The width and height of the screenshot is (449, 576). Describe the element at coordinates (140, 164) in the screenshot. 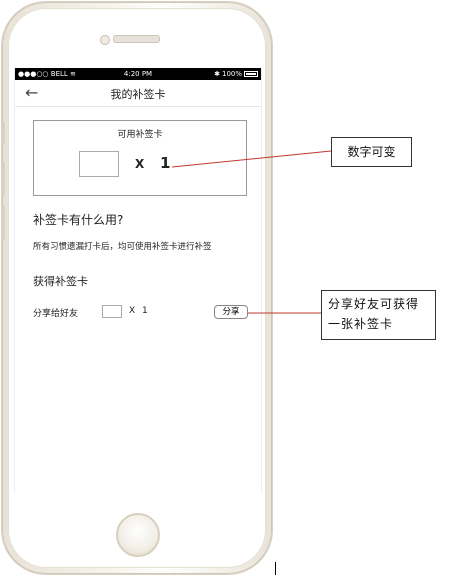

I see `card-multiplier: X` at that location.